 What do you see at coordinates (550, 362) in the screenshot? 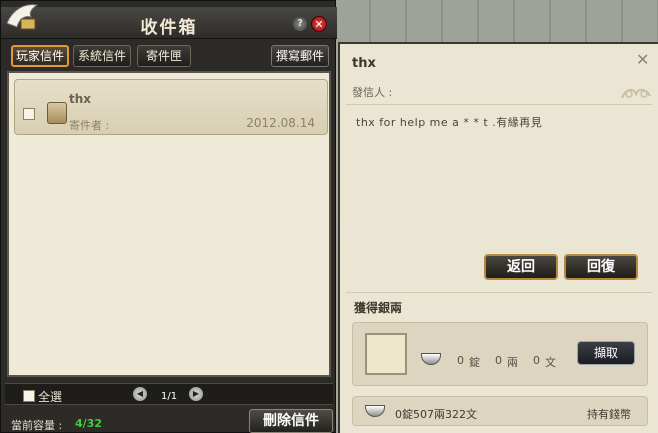
I see `wen-unit: 文` at bounding box center [550, 362].